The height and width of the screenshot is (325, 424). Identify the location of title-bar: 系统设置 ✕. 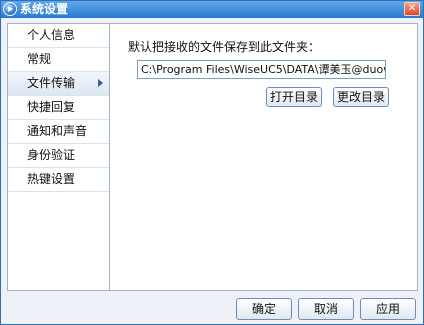
(212, 9).